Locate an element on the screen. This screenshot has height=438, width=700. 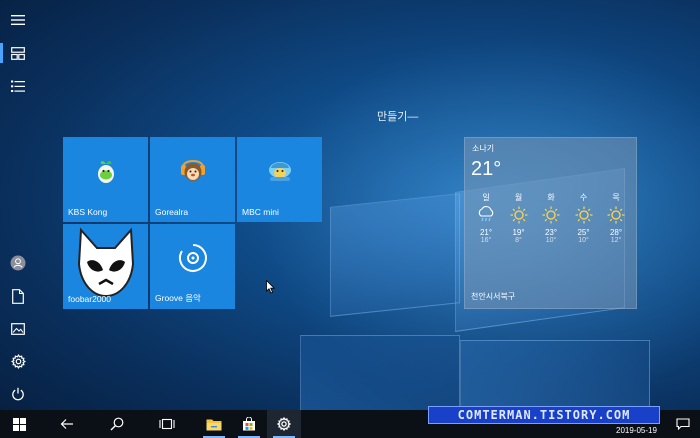
tile-label: KBS Kong is located at coordinates (88, 212).